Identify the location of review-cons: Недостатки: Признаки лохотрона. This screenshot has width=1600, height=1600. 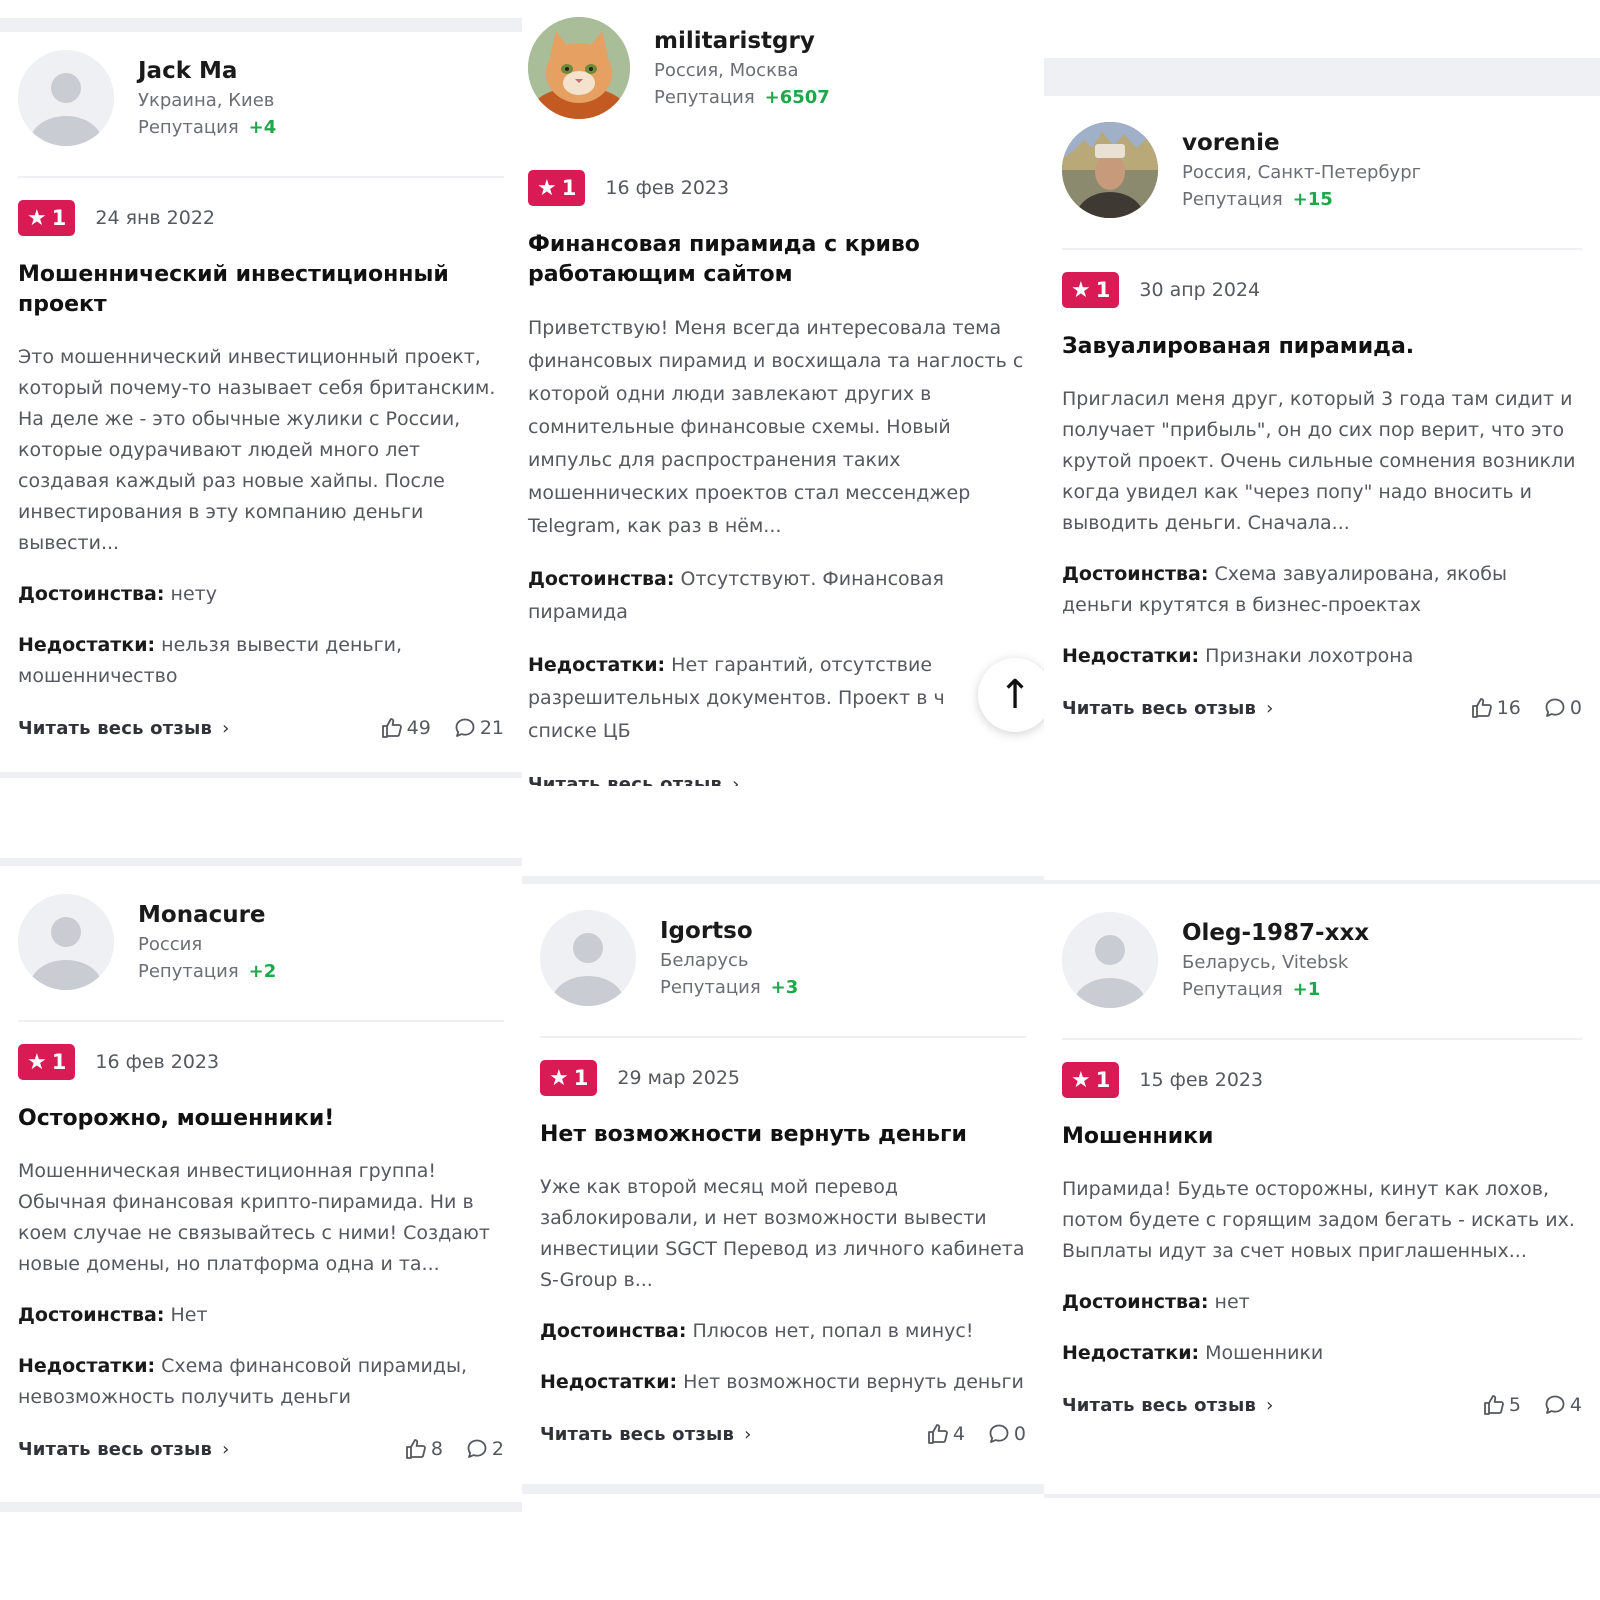
(1322, 656).